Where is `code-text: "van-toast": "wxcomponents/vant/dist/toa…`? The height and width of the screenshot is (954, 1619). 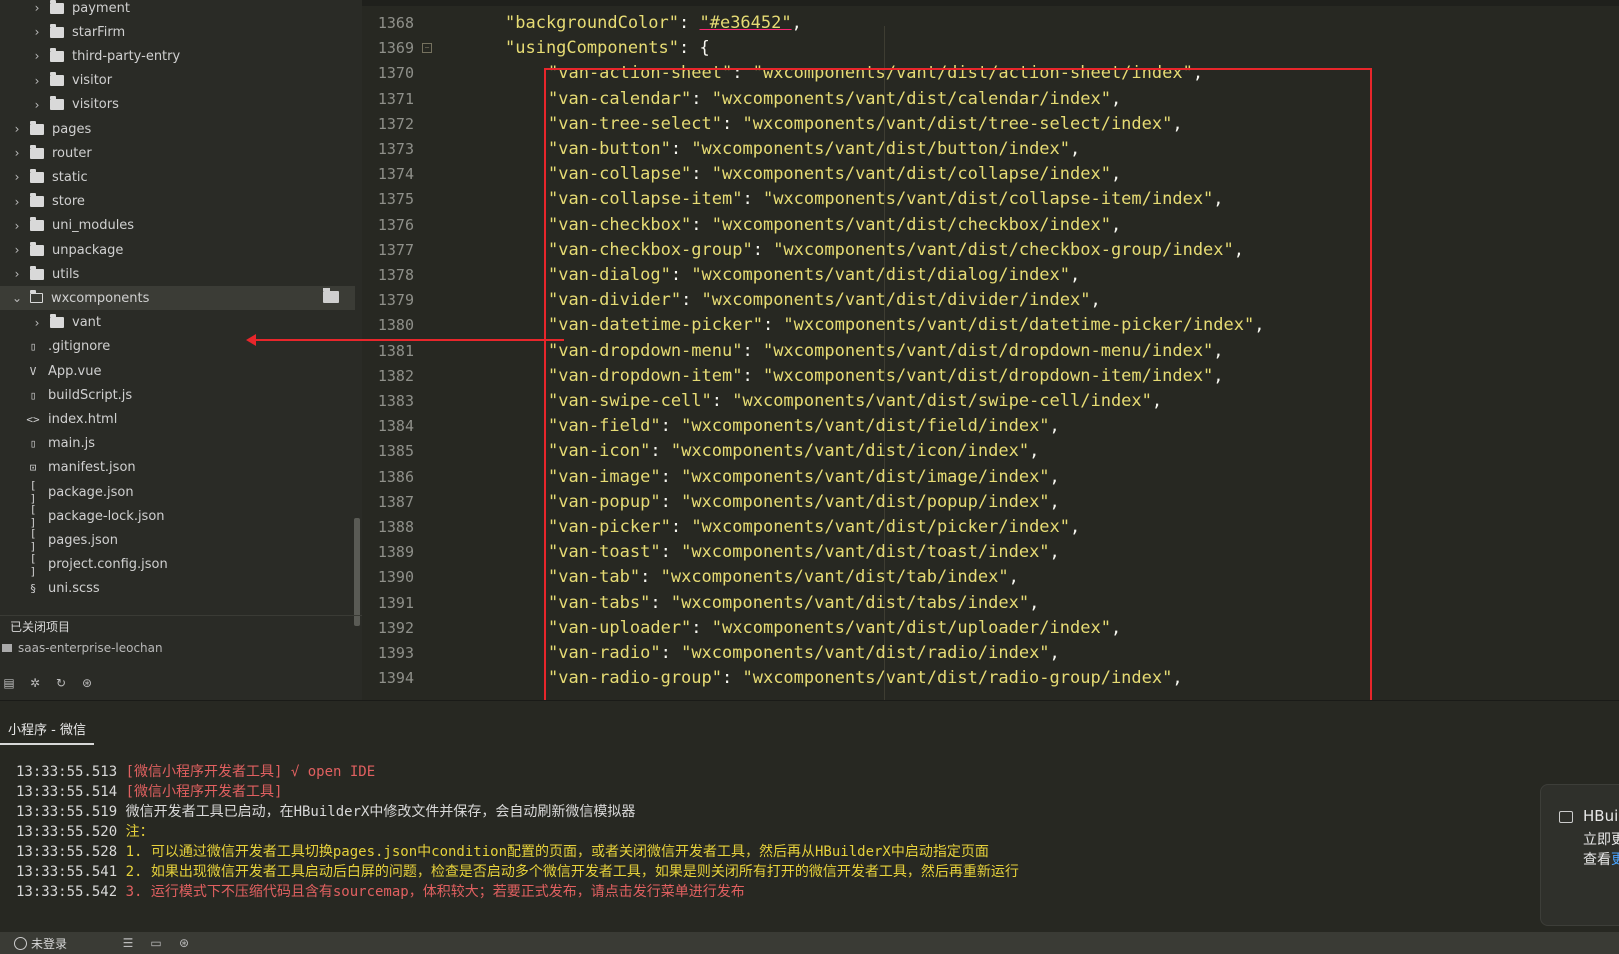 code-text: "van-toast": "wxcomponents/vant/dist/toa… is located at coordinates (804, 552).